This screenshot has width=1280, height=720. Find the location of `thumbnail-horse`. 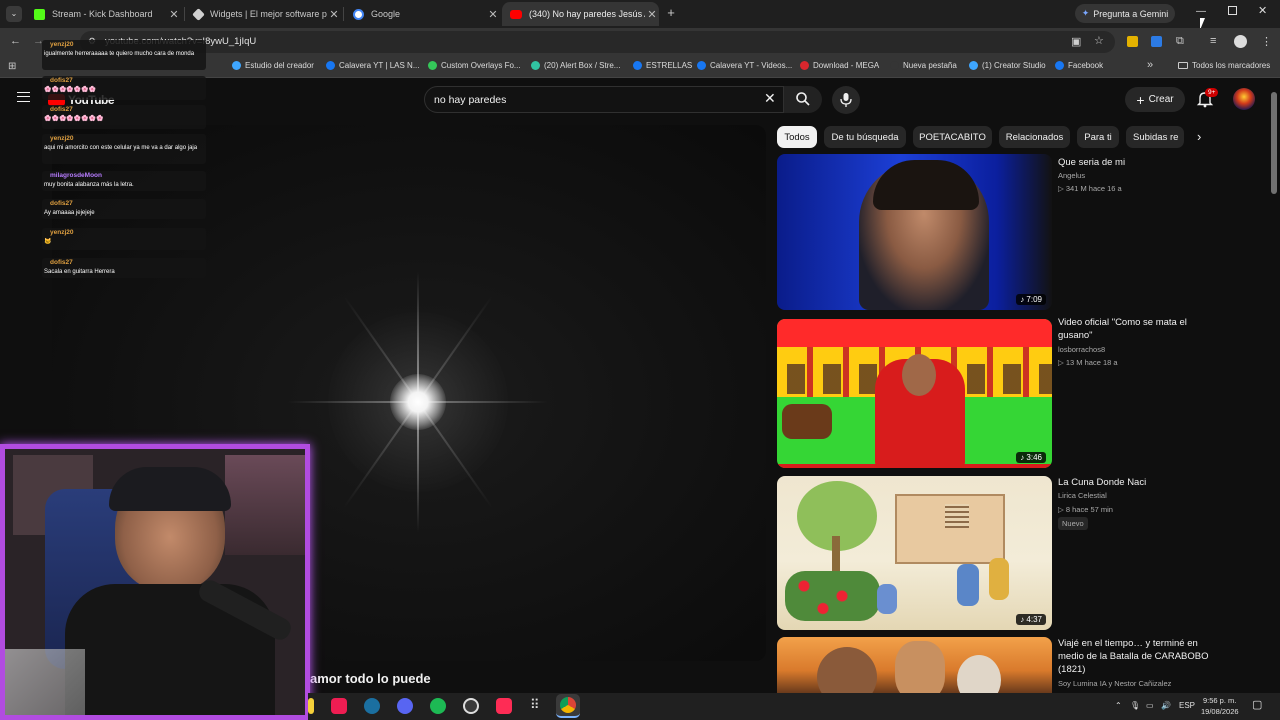

thumbnail-horse is located at coordinates (807, 421).